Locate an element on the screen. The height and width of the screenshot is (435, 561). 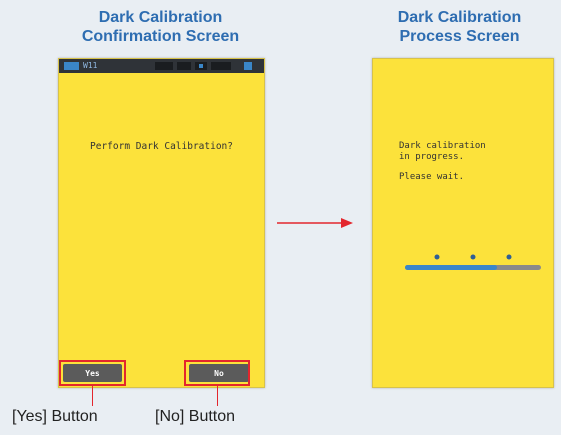
message-line-1: Dark calibration is located at coordinates (442, 146).